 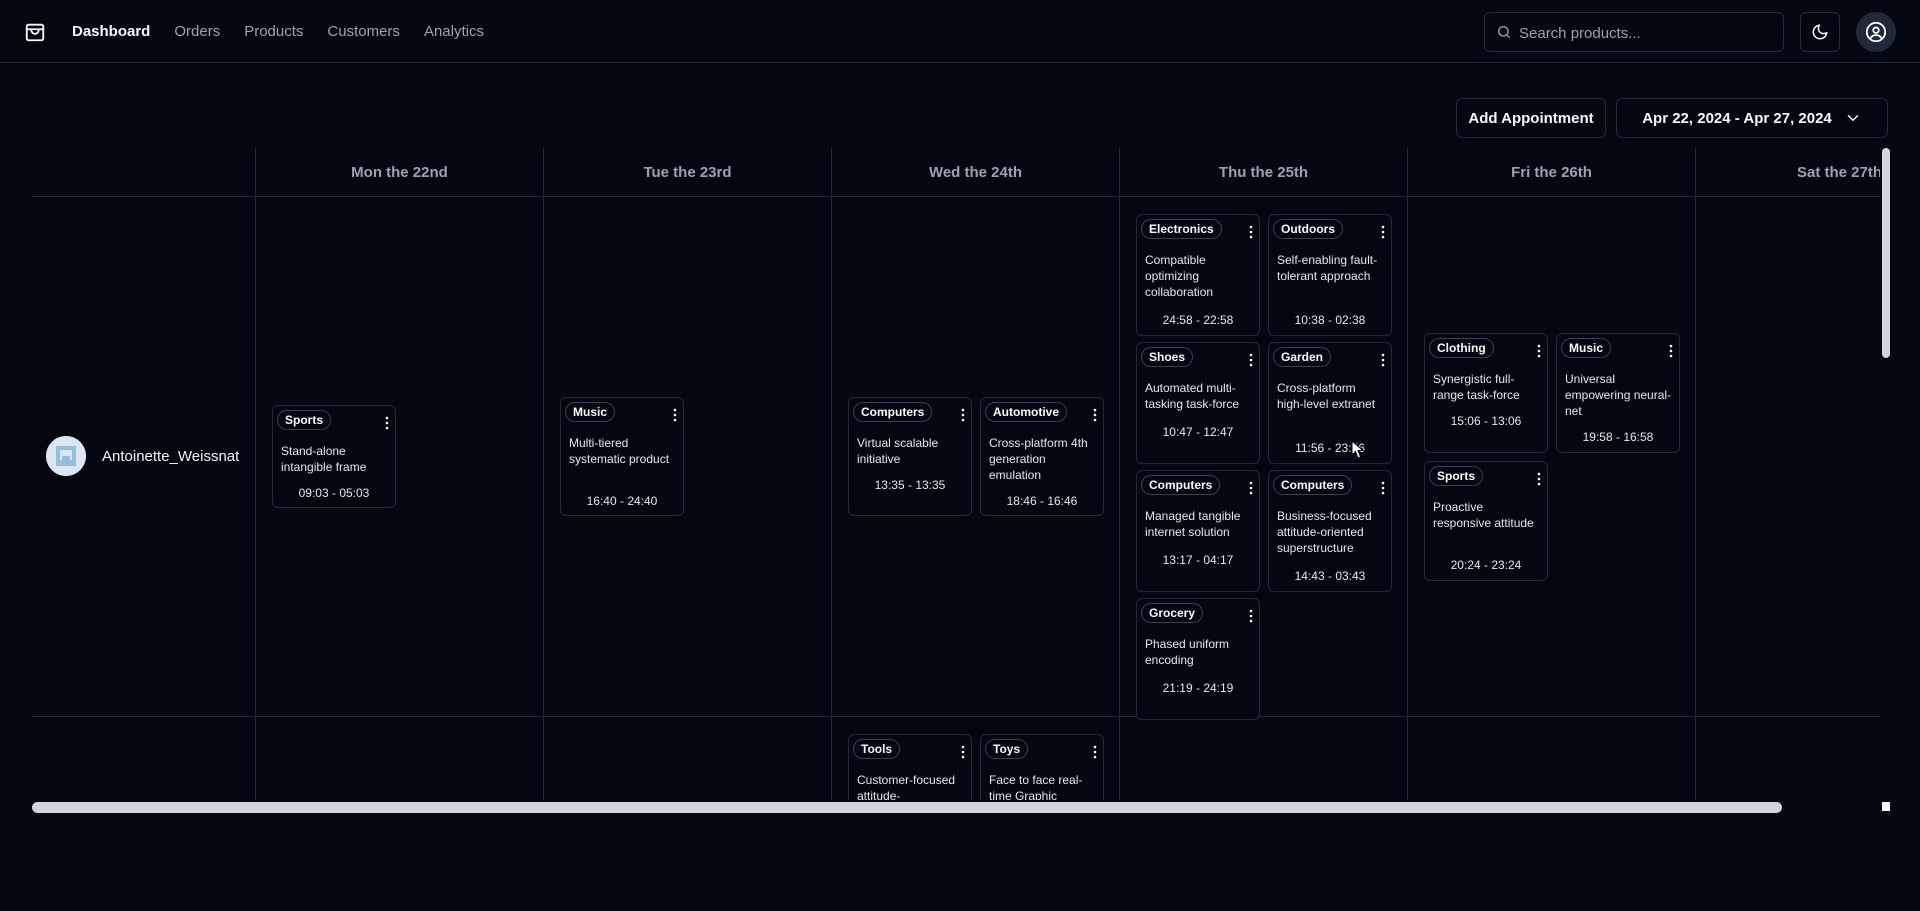 What do you see at coordinates (1358, 449) in the screenshot?
I see `mouse-cursor-icon` at bounding box center [1358, 449].